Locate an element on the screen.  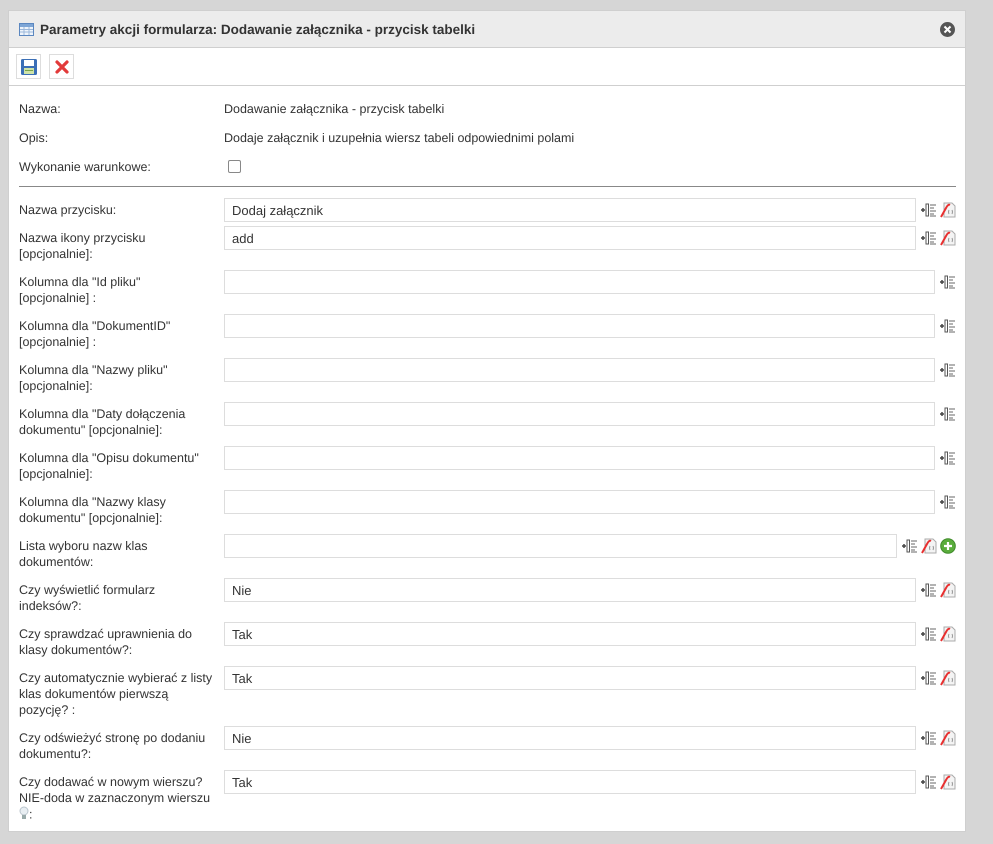
field-label: Nazwa przycisku: is located at coordinates (67, 210).